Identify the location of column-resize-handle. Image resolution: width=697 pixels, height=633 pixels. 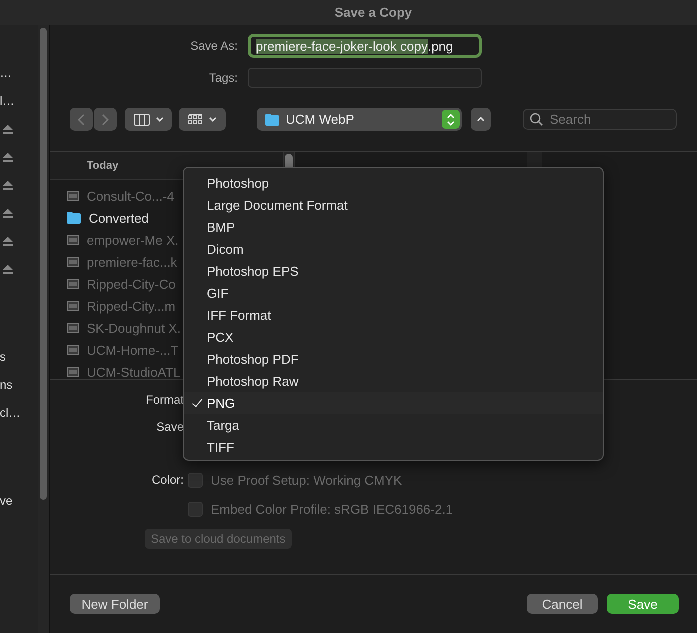
(289, 161).